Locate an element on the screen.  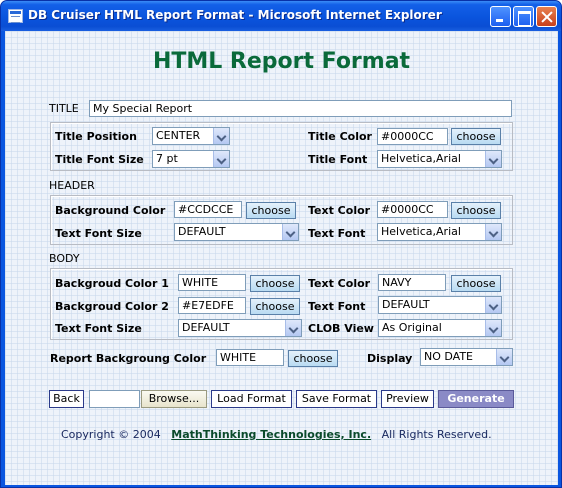
body-text-color-choose-button: choose is located at coordinates (476, 283).